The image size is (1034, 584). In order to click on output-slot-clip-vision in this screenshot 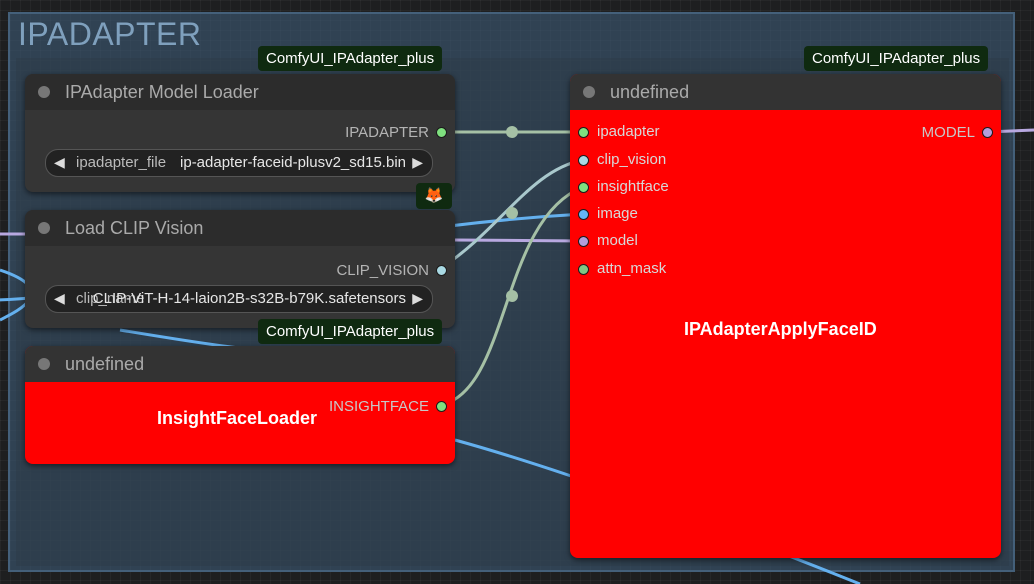, I will do `click(441, 270)`.